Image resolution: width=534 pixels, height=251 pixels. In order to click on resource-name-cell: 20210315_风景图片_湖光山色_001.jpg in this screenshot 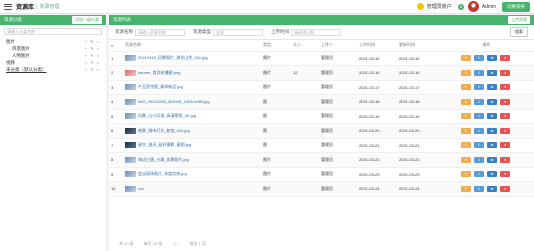, I will do `click(192, 58)`.